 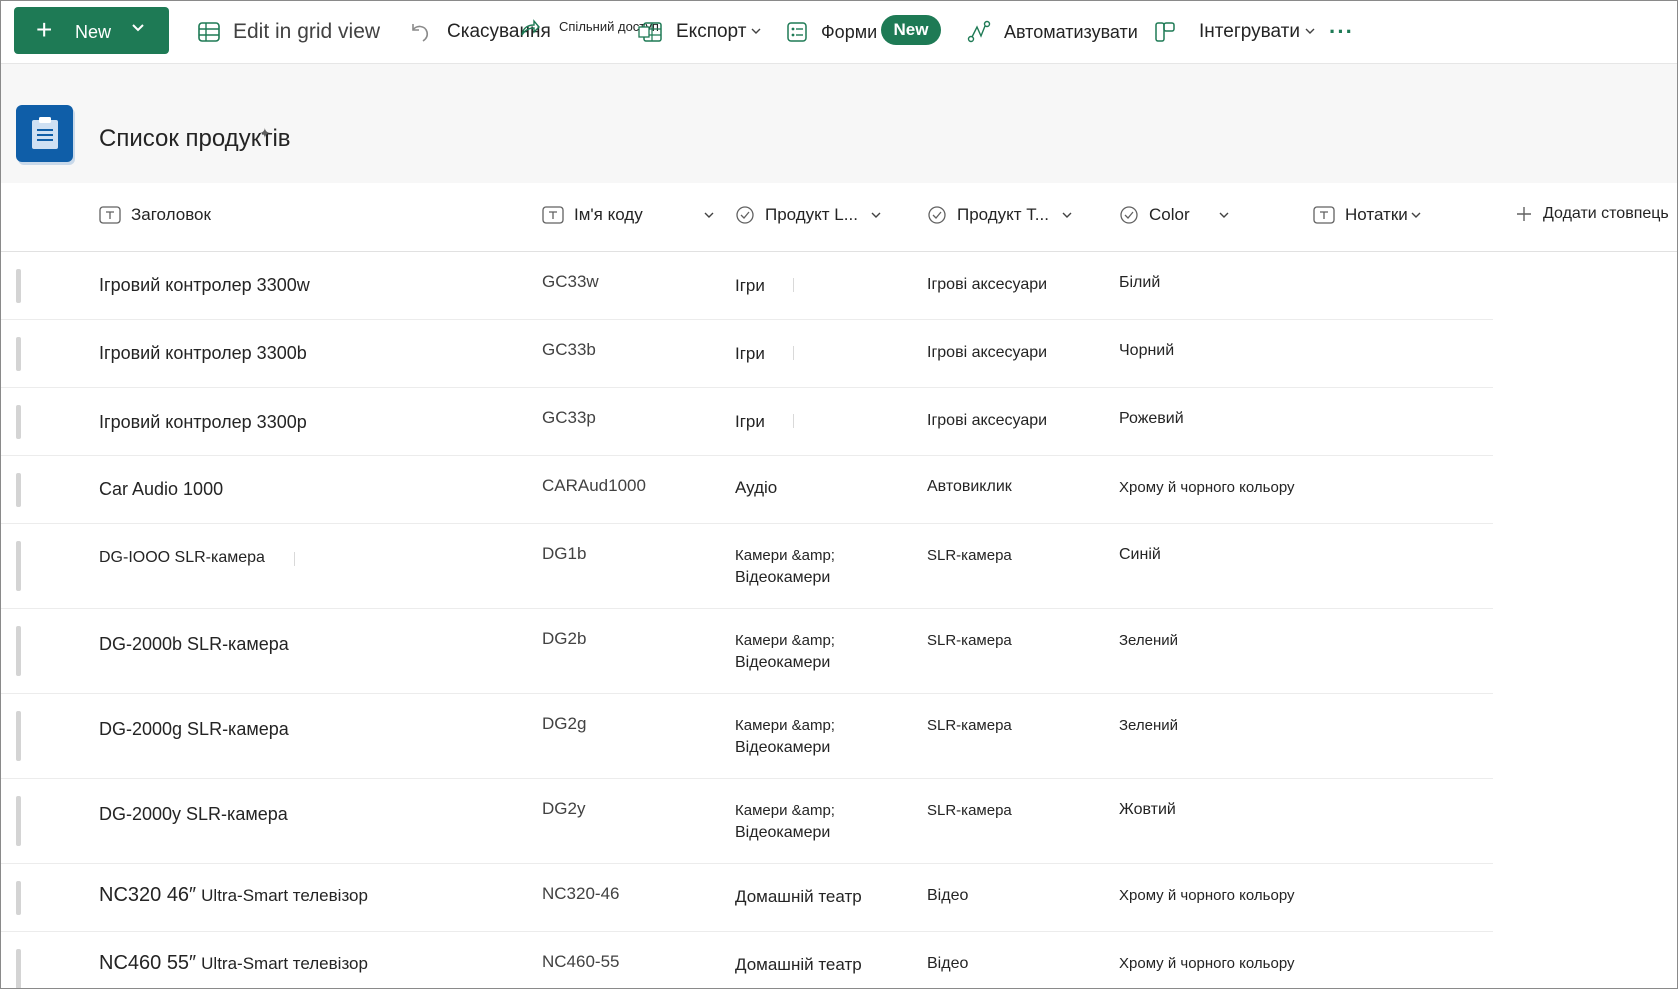 What do you see at coordinates (569, 417) in the screenshot?
I see `cell-code: GC33p` at bounding box center [569, 417].